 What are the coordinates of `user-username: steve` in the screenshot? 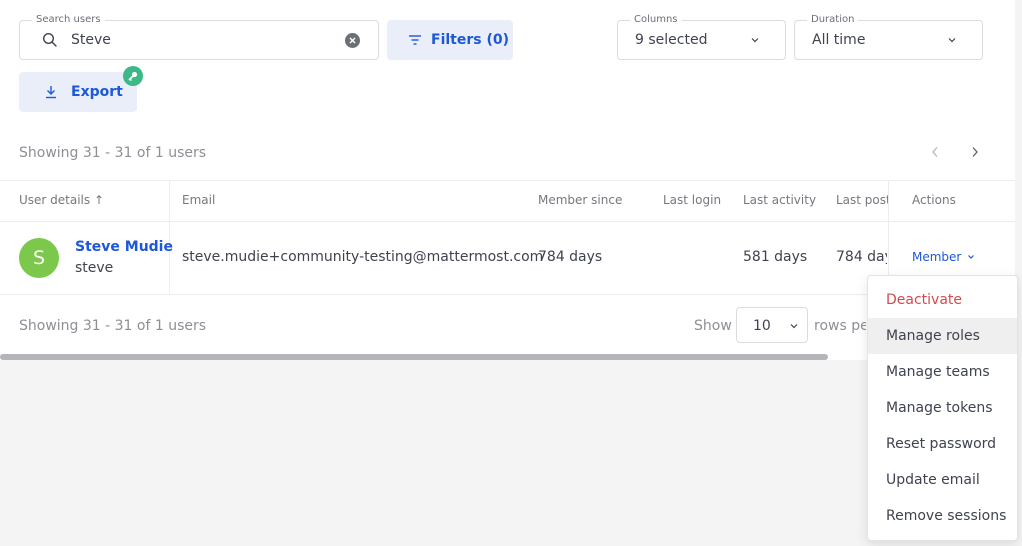 It's located at (94, 268).